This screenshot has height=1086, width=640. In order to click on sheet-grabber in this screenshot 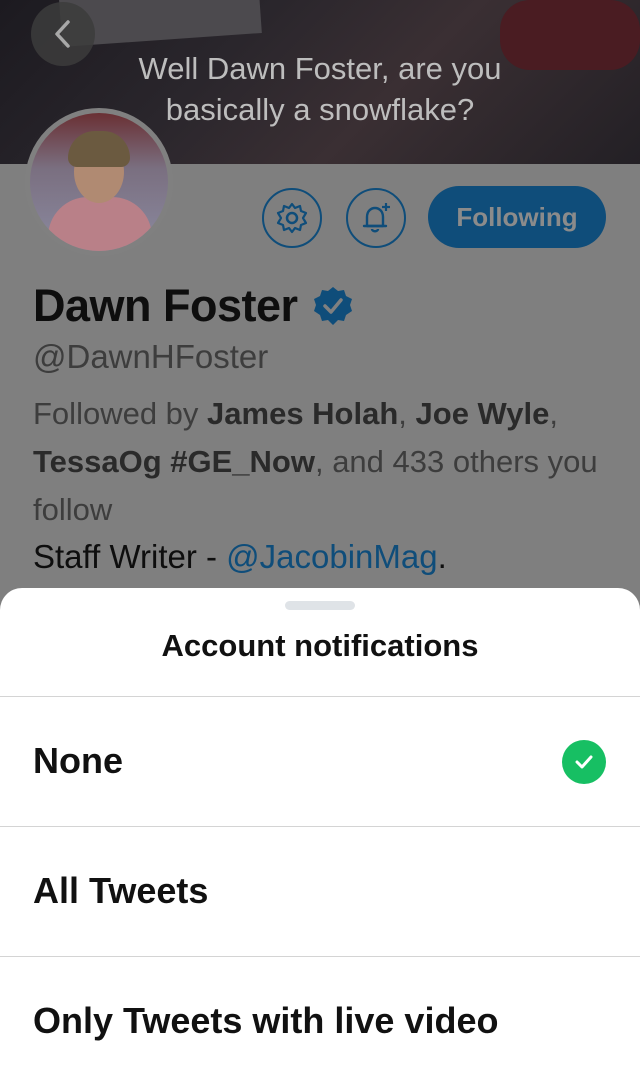, I will do `click(320, 605)`.